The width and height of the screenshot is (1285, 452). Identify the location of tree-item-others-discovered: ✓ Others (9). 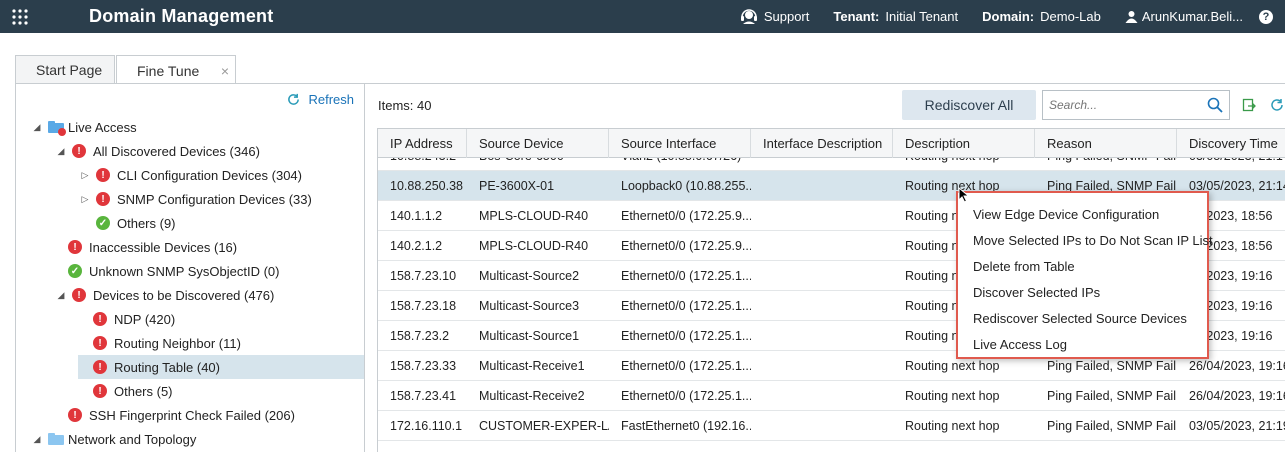
(190, 223).